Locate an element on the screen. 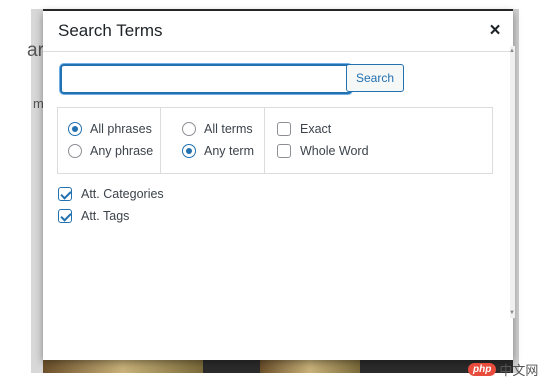 This screenshot has width=550, height=380. checkbox-att-tags: Att. Tags is located at coordinates (93, 216).